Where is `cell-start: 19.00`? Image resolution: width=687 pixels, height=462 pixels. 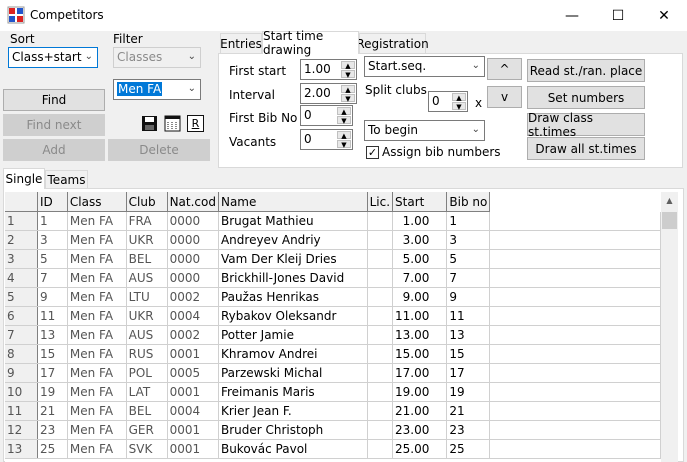 cell-start: 19.00 is located at coordinates (420, 392).